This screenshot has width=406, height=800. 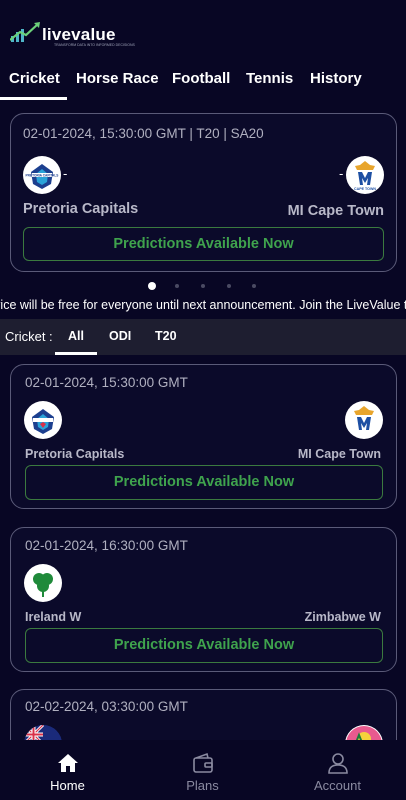 I want to click on tab-tennis: Tennis, so click(x=269, y=78).